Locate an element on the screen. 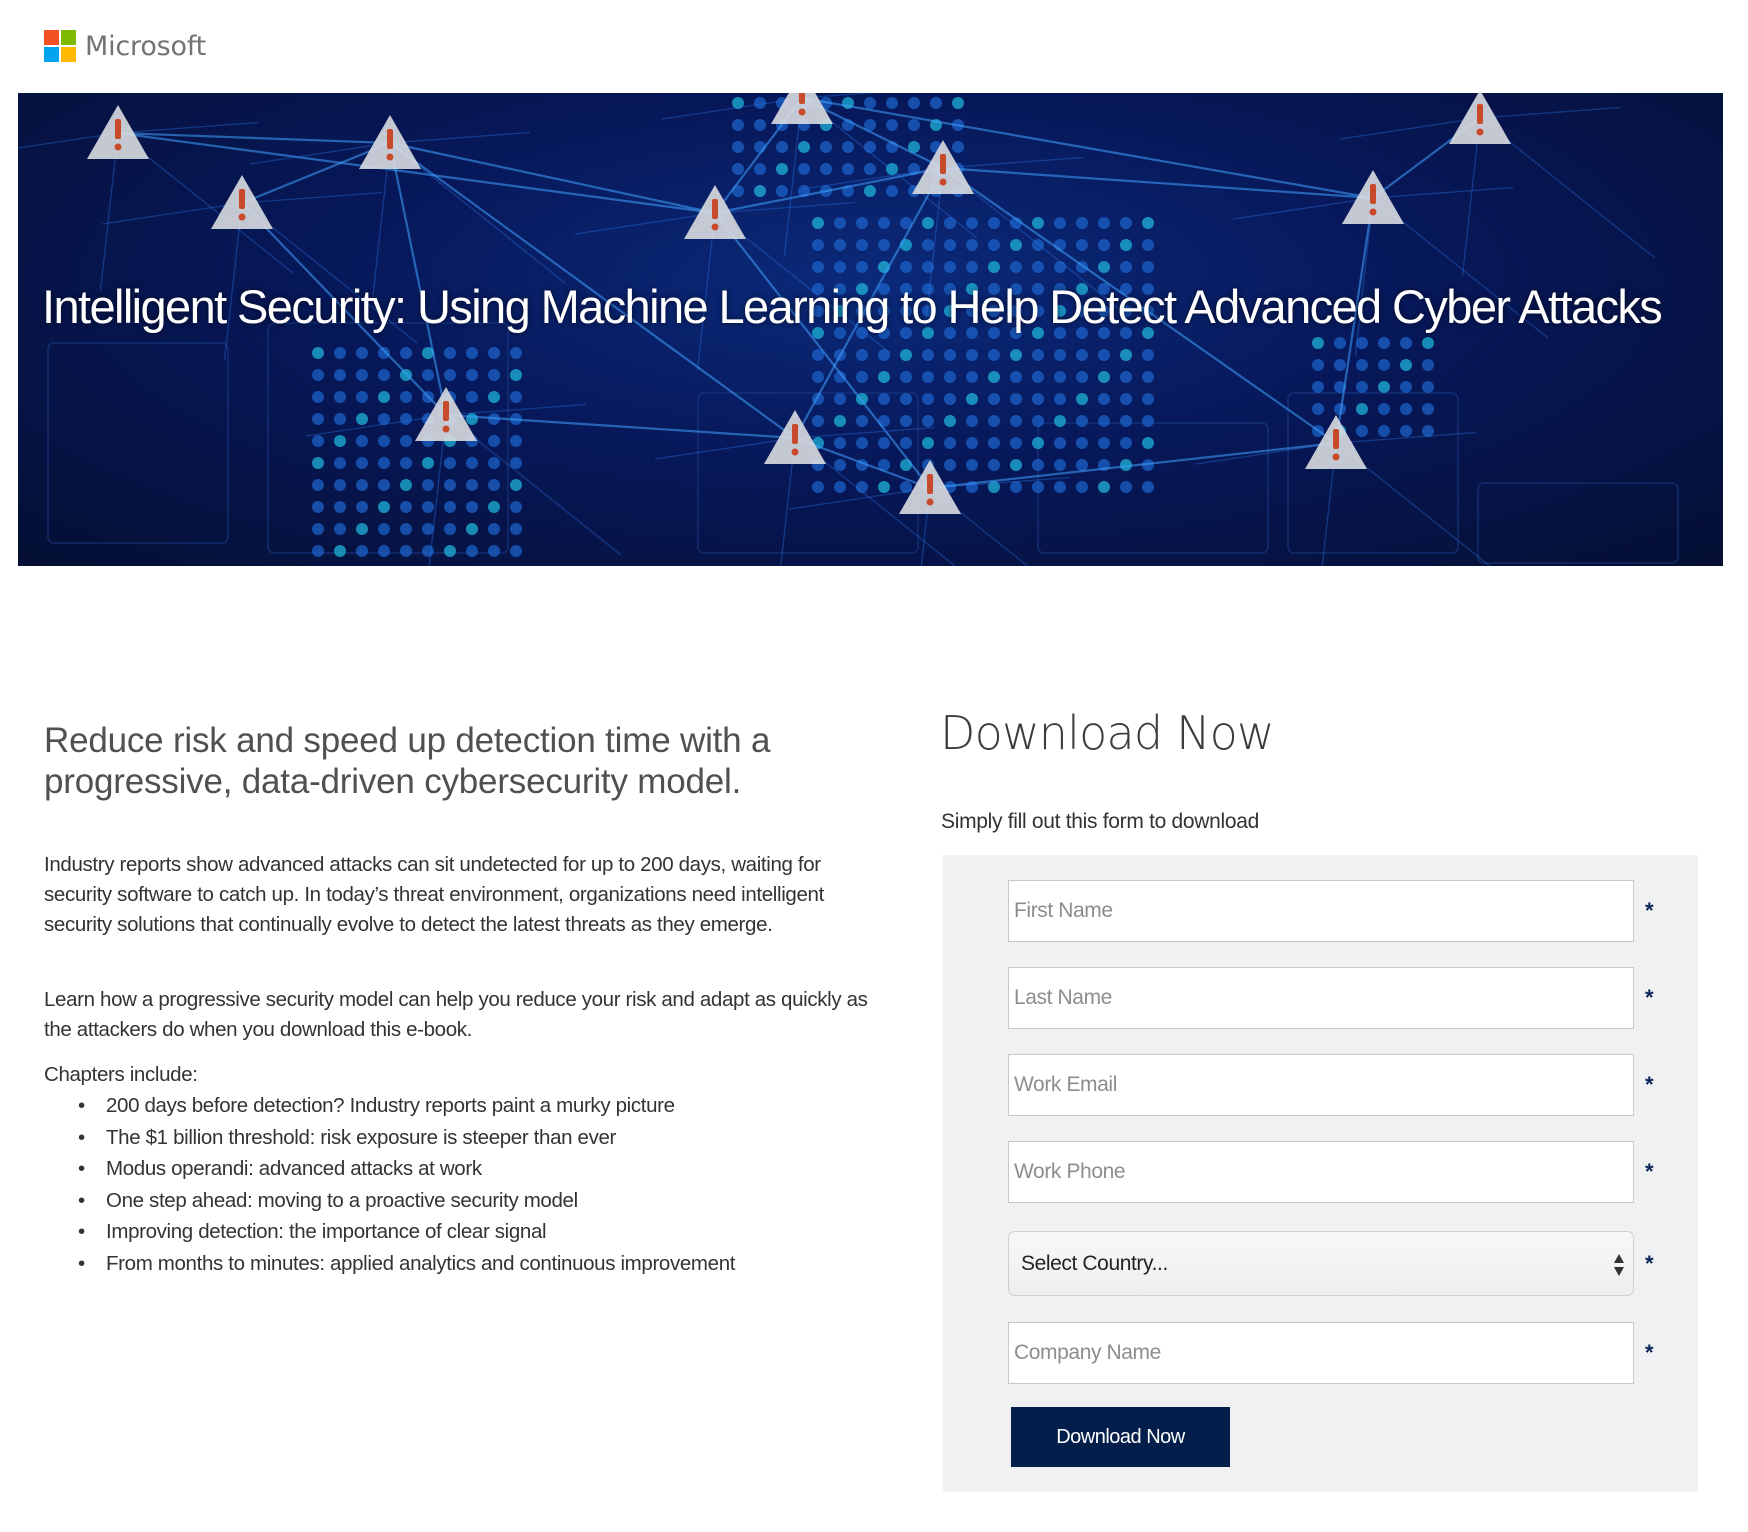 Image resolution: width=1748 pixels, height=1532 pixels. work-email-input is located at coordinates (1321, 1085).